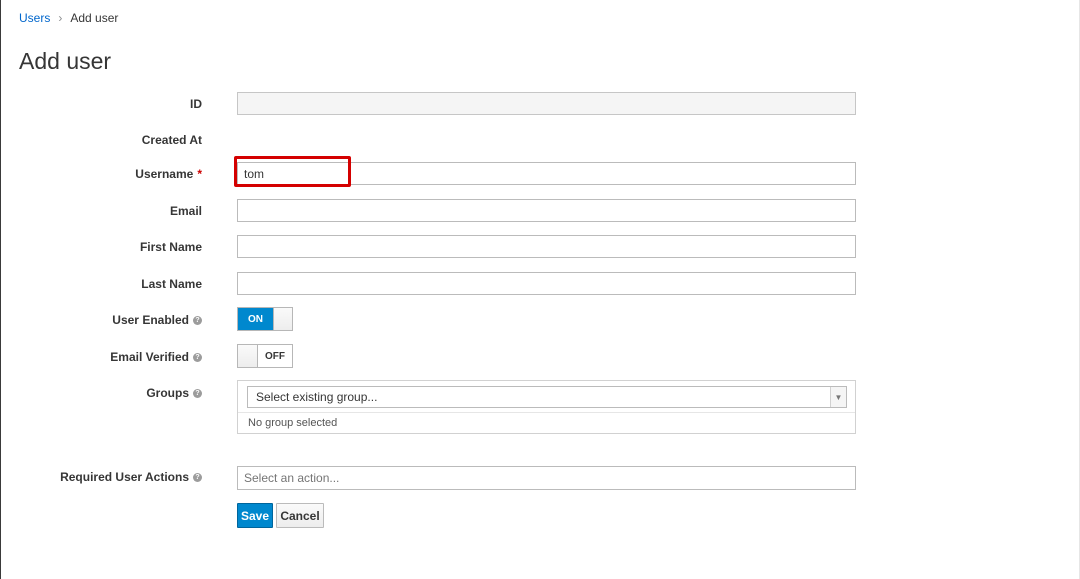  I want to click on page-title: Add user, so click(65, 61).